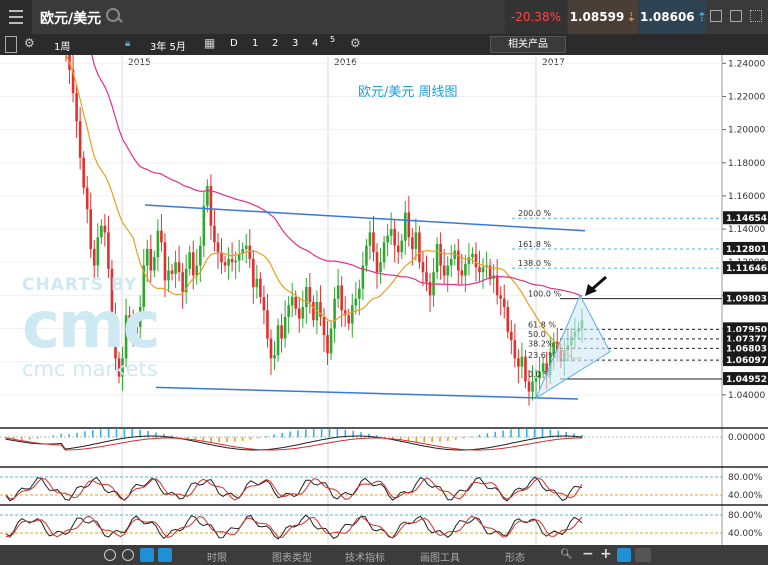 The width and height of the screenshot is (768, 565). Describe the element at coordinates (746, 269) in the screenshot. I see `price-tag-text: 1.11646` at that location.